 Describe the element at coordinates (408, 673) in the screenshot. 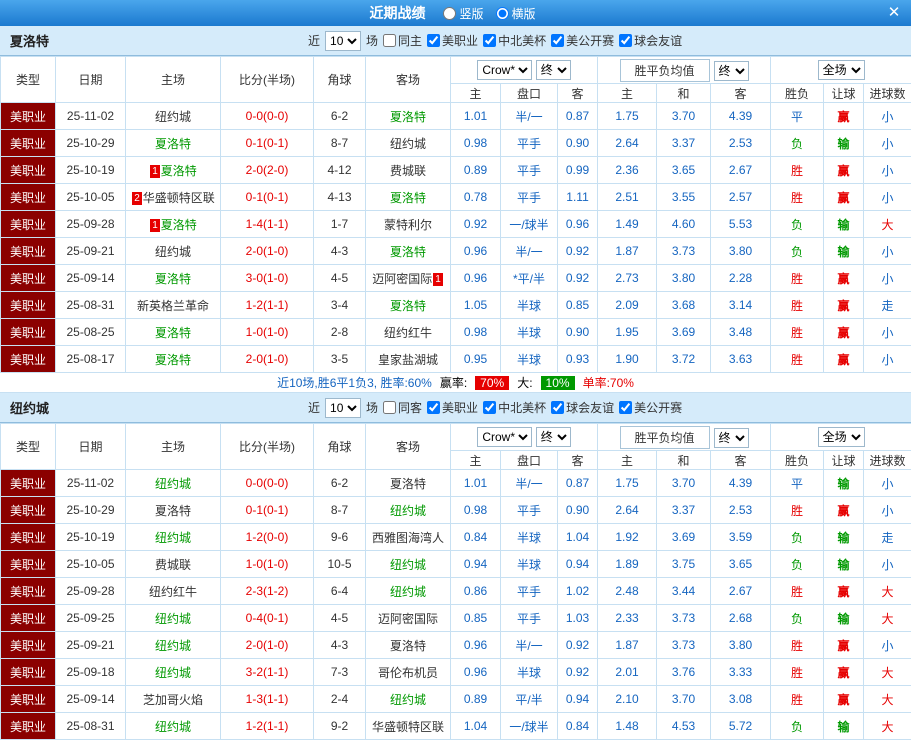

I see `team-link: 哥伦布机员` at that location.